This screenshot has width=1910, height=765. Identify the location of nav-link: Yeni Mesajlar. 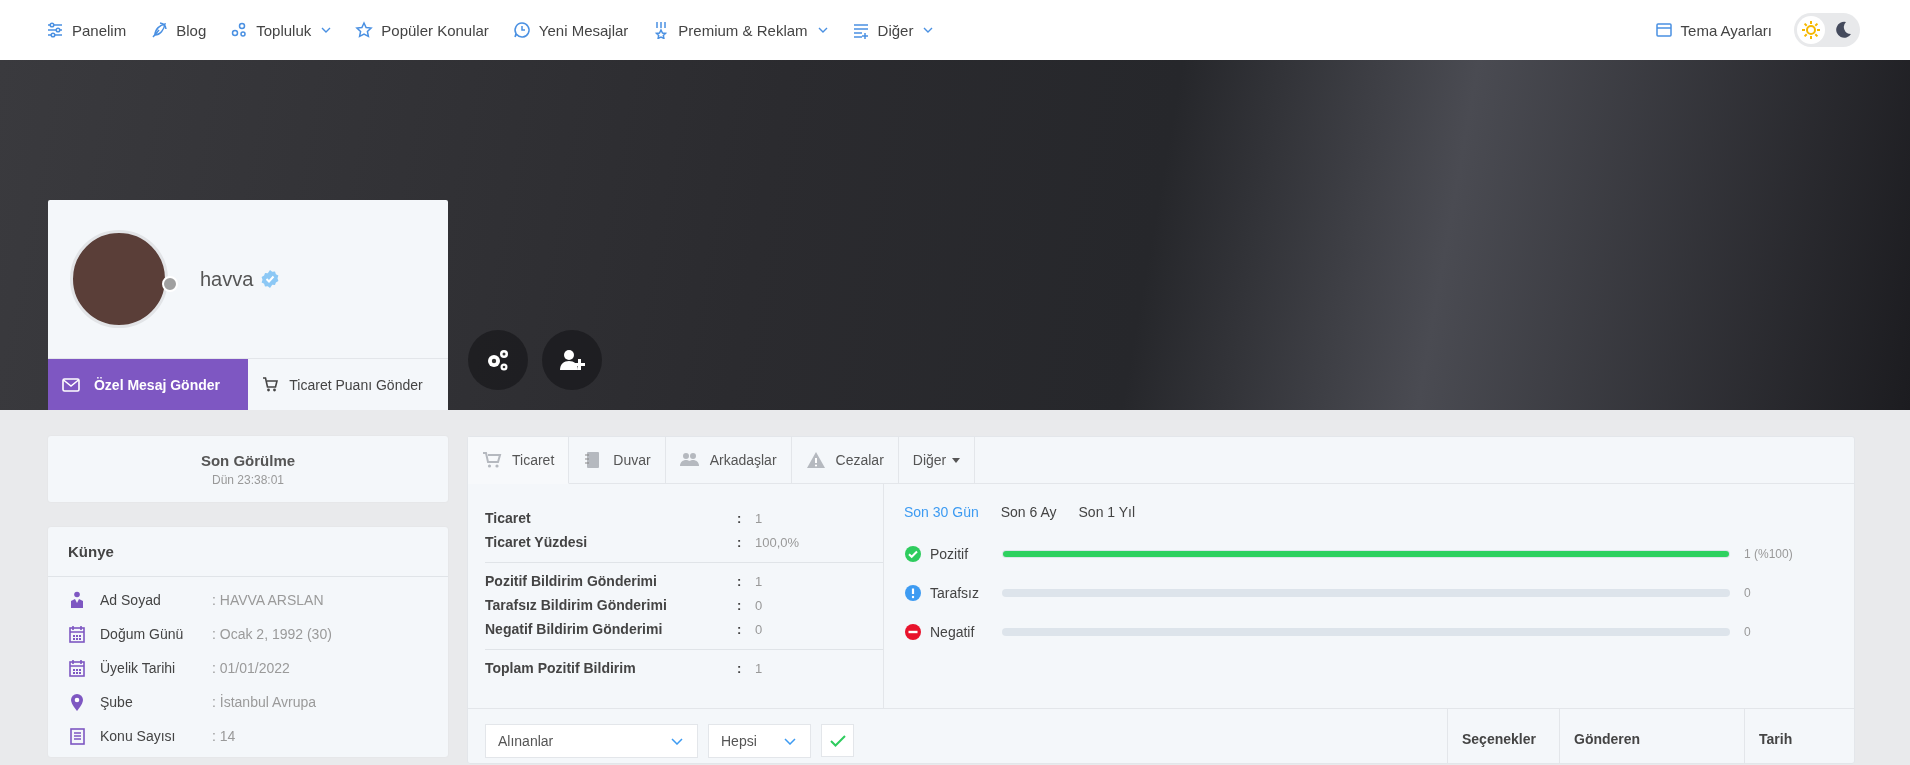
(570, 30).